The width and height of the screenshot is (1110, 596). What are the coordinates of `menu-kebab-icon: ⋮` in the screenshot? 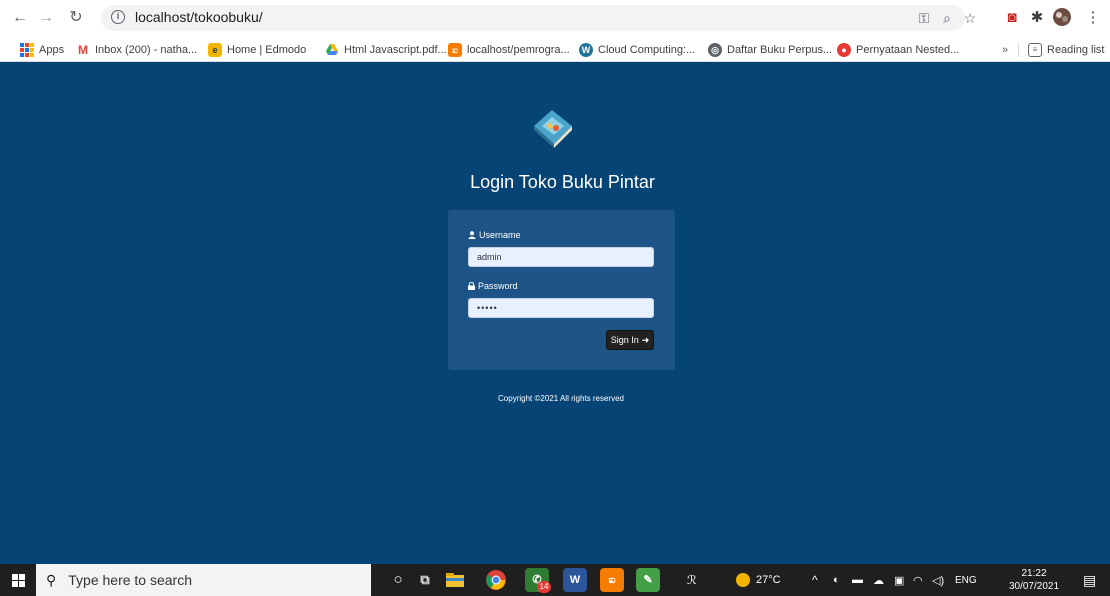 It's located at (1093, 18).